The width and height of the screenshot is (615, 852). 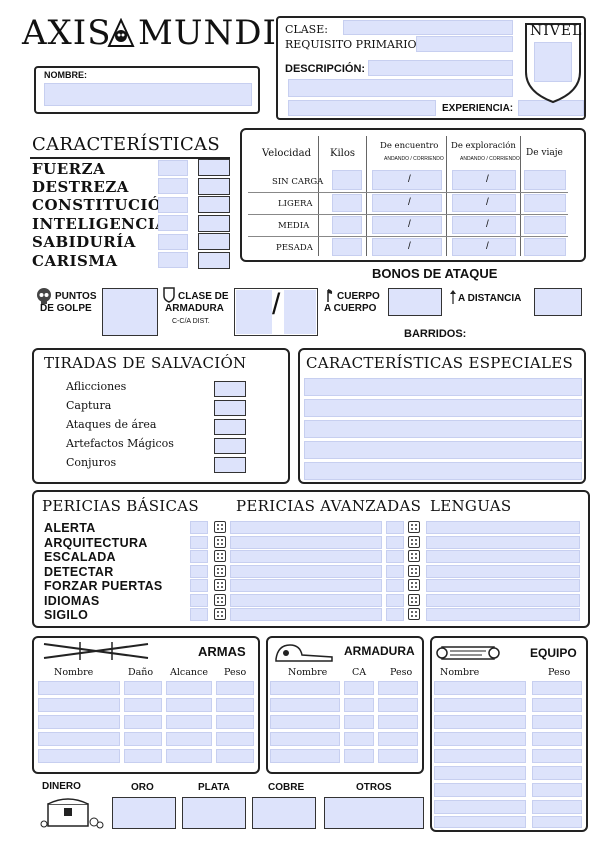 I want to click on attr-destreza-score, so click(x=173, y=186).